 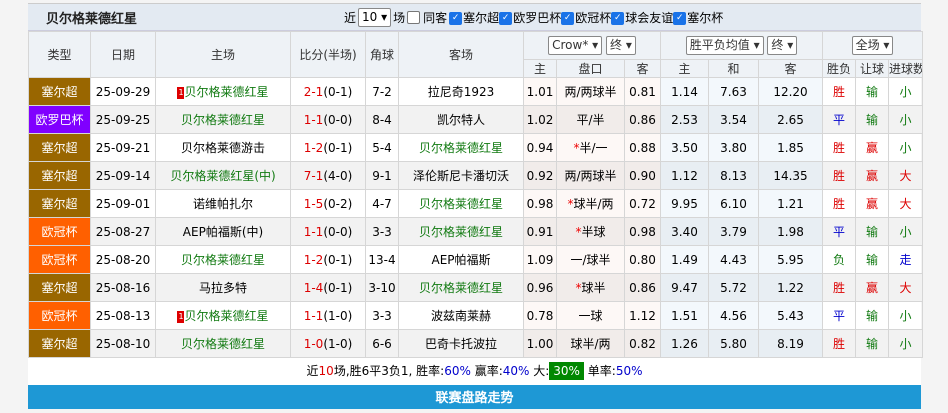 What do you see at coordinates (328, 343) in the screenshot?
I see `score: 1-0(1-0)` at bounding box center [328, 343].